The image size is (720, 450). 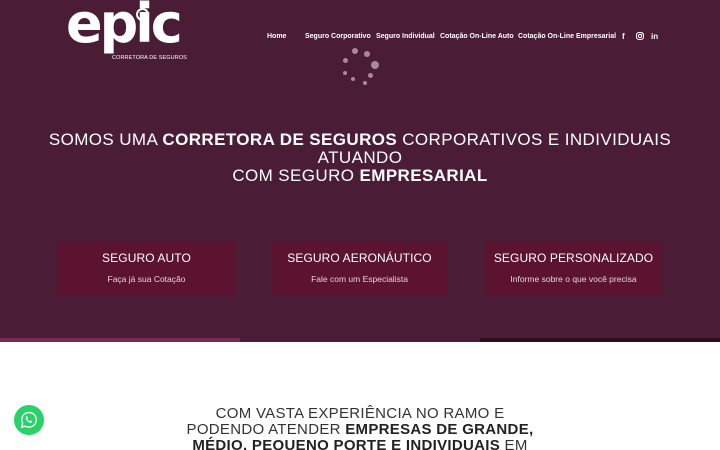 I want to click on instagram-glyph, so click(x=640, y=36).